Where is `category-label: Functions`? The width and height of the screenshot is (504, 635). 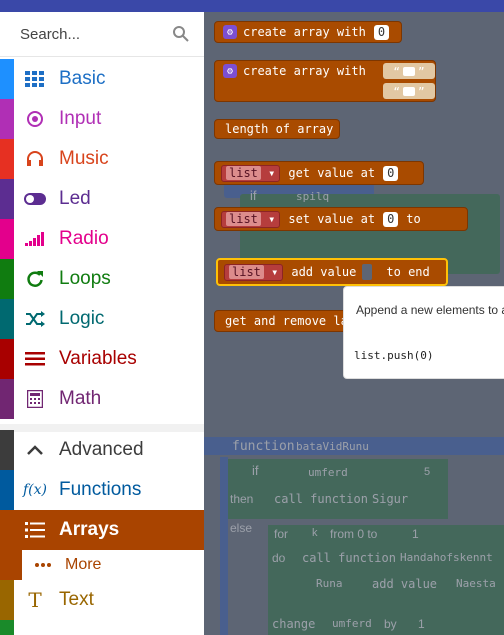
category-label: Functions is located at coordinates (100, 489).